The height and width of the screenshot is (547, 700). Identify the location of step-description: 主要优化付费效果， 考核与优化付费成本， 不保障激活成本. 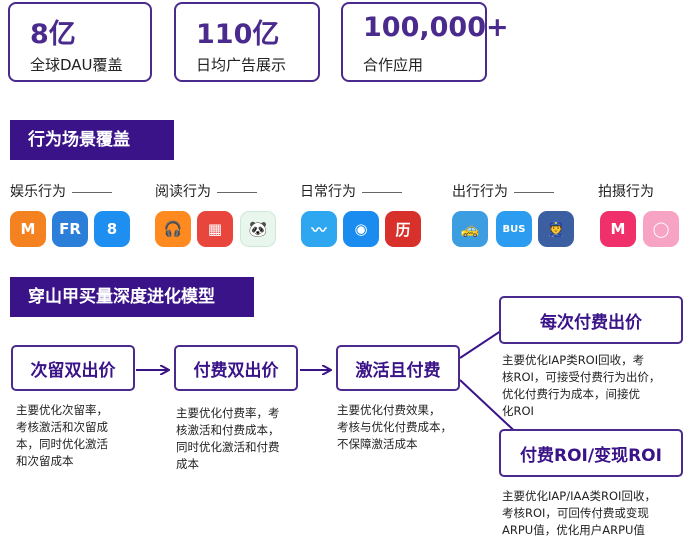
(394, 427).